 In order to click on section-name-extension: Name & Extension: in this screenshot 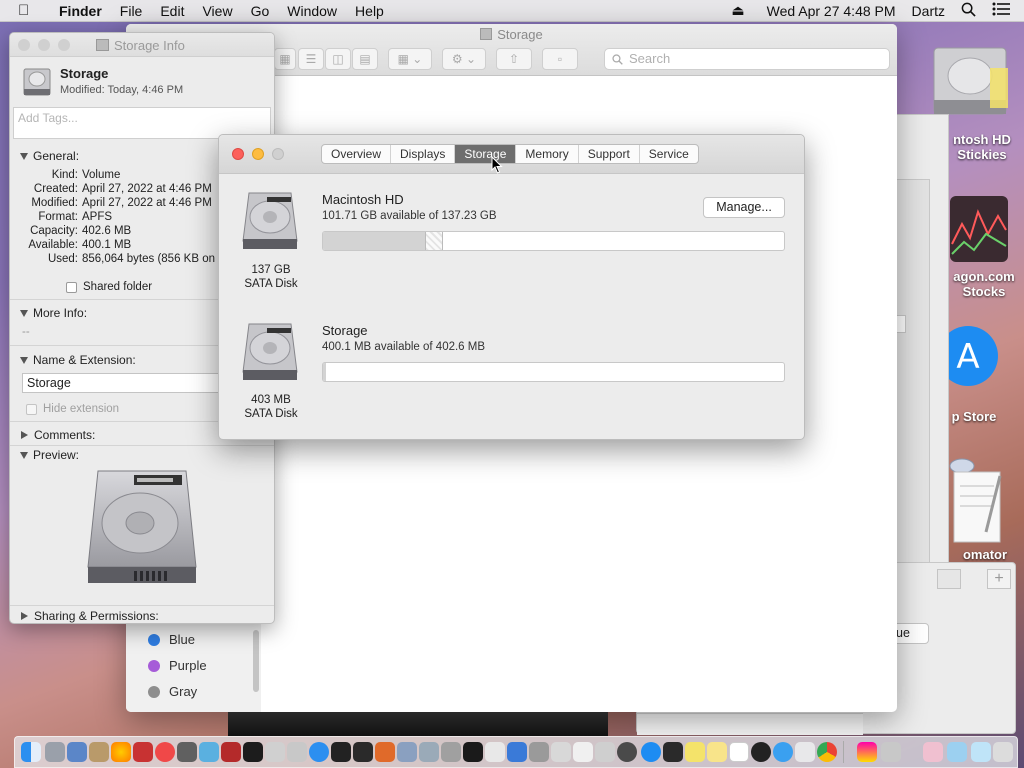, I will do `click(78, 360)`.